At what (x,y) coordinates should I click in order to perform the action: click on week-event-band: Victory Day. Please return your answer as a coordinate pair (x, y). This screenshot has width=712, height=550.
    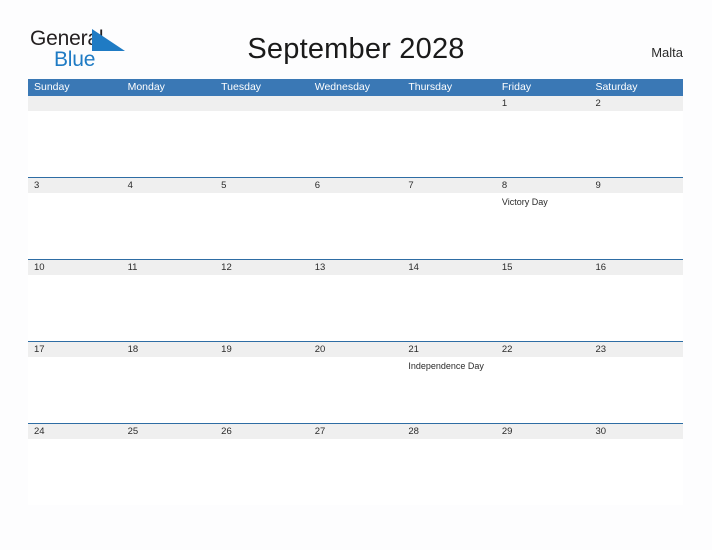
    Looking at the image, I should click on (355, 226).